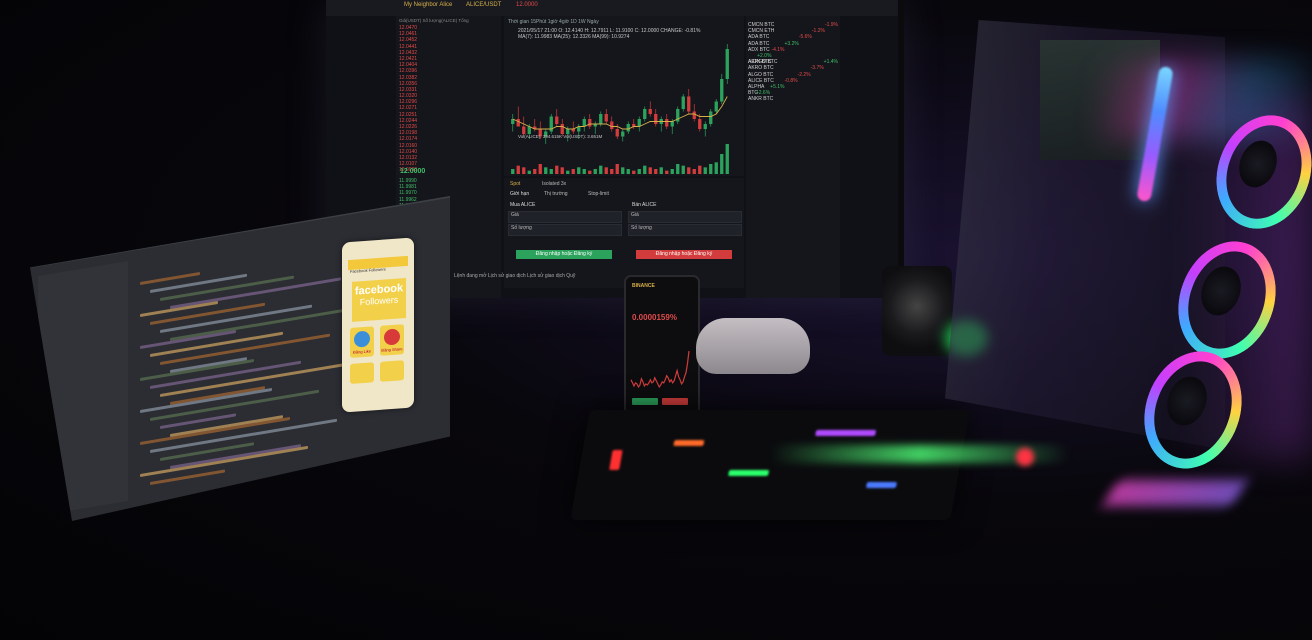 The image size is (1312, 640). What do you see at coordinates (198, 283) in the screenshot?
I see `code-line` at bounding box center [198, 283].